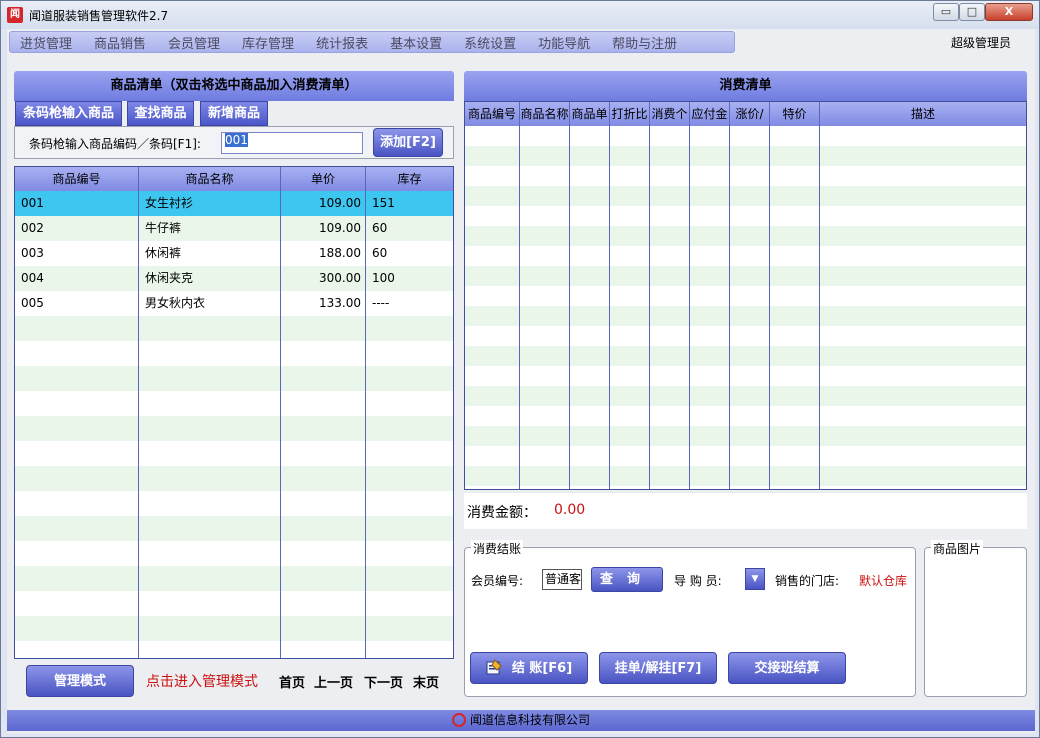  Describe the element at coordinates (234, 113) in the screenshot. I see `tab-new-goods: 新增商品` at that location.